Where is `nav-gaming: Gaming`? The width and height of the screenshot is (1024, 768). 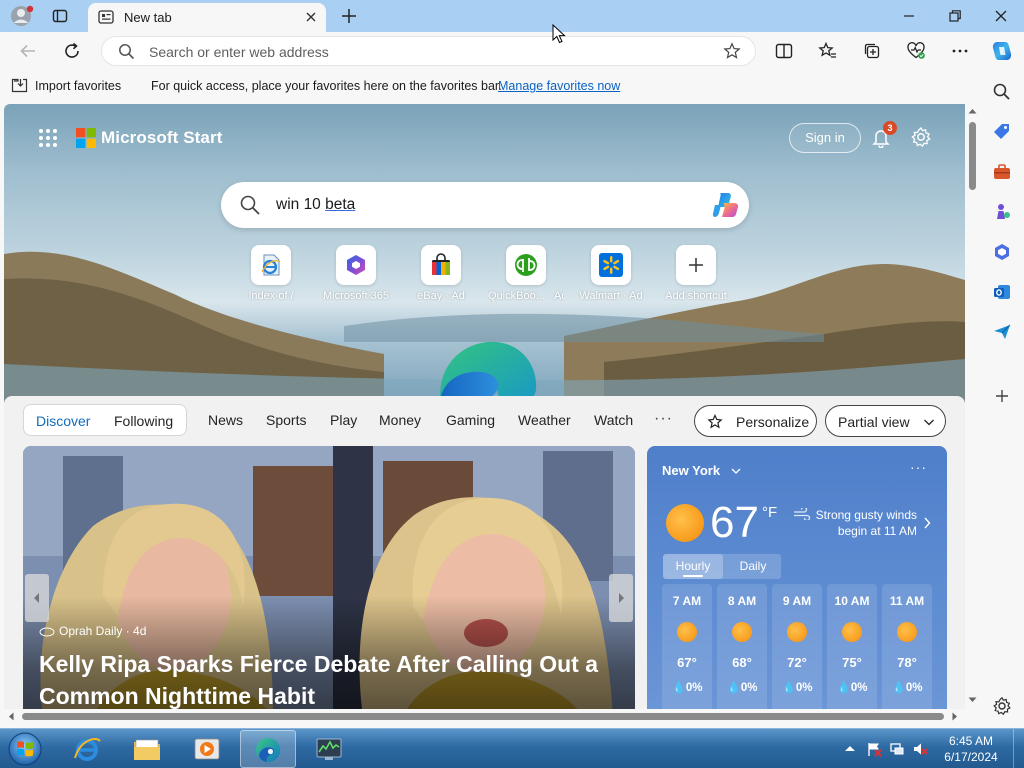 nav-gaming: Gaming is located at coordinates (470, 420).